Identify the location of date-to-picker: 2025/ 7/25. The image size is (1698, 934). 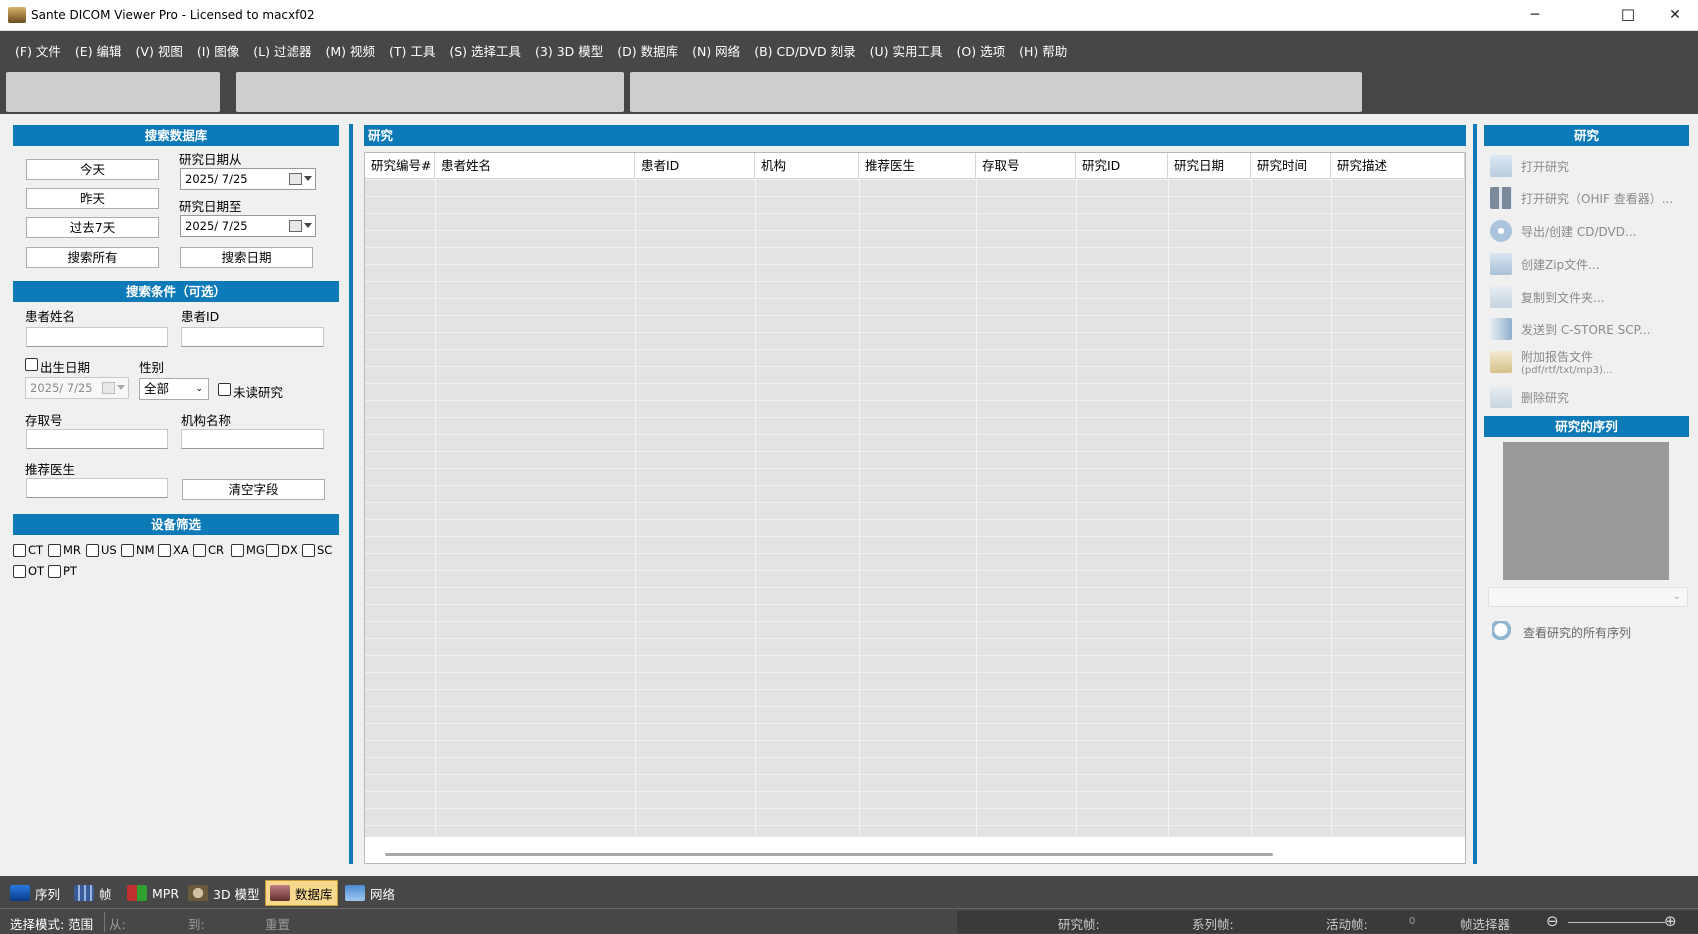
(248, 226).